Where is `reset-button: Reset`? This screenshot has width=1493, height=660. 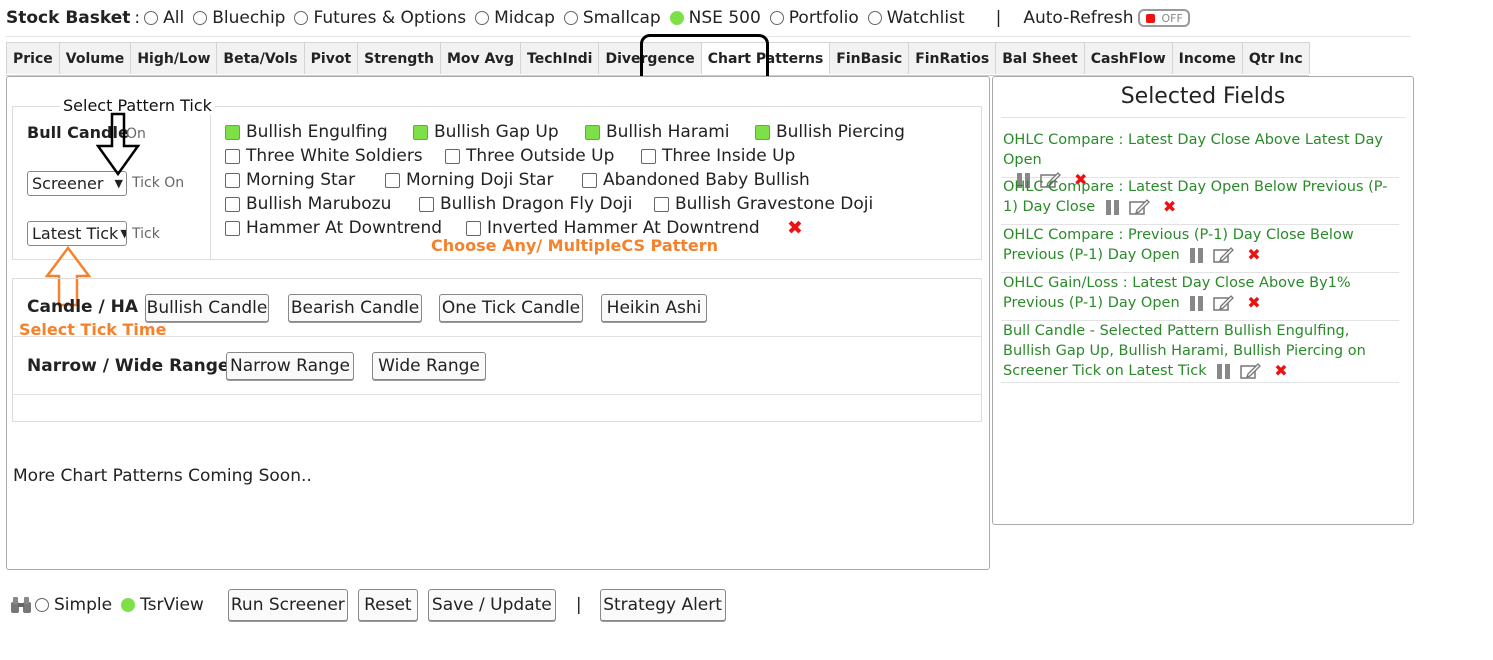
reset-button: Reset is located at coordinates (387, 605).